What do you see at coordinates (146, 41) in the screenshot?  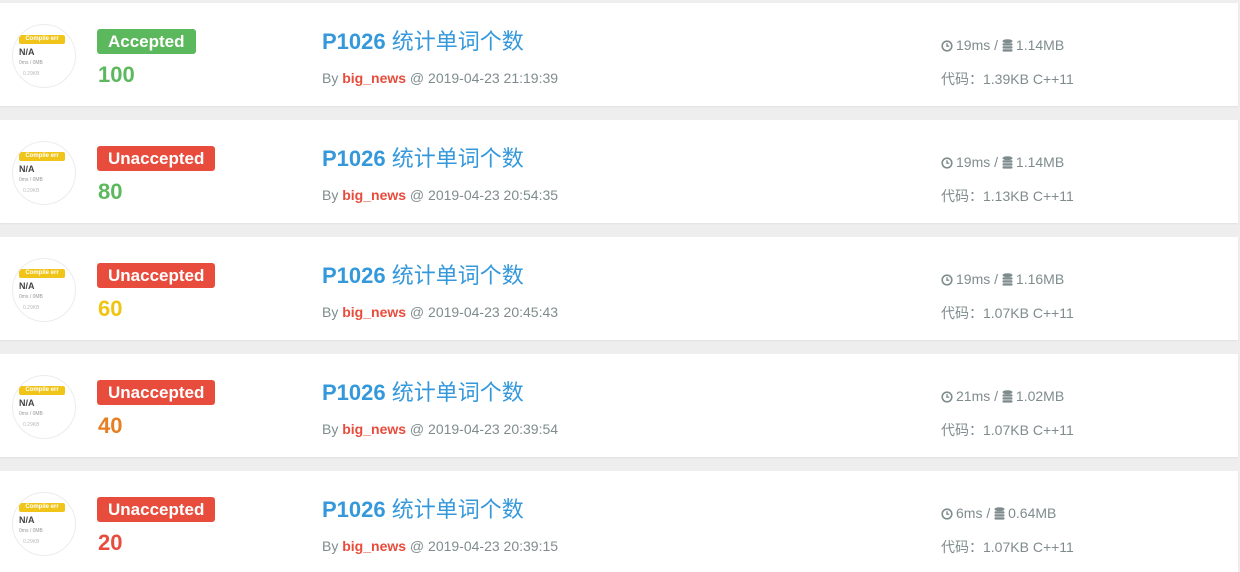 I see `status-badge: Accepted` at bounding box center [146, 41].